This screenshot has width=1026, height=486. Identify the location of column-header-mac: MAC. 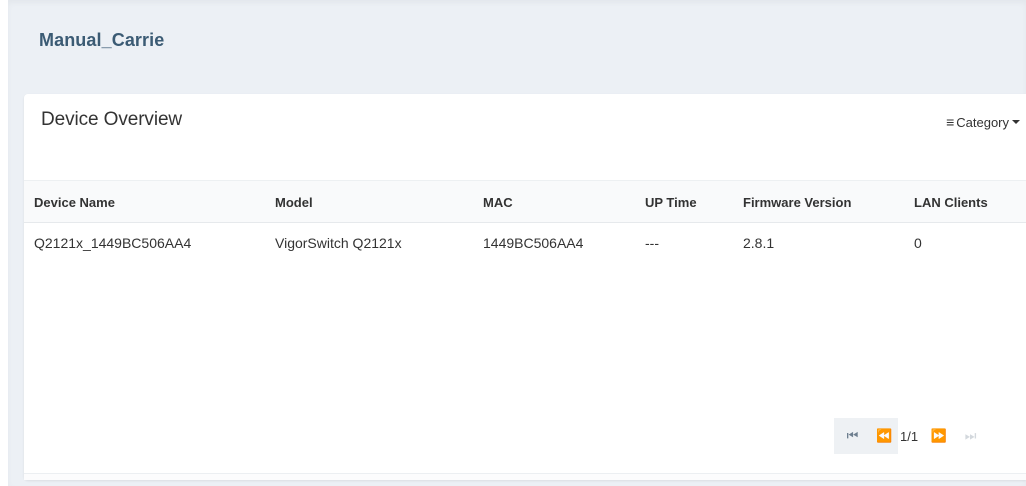
(498, 202).